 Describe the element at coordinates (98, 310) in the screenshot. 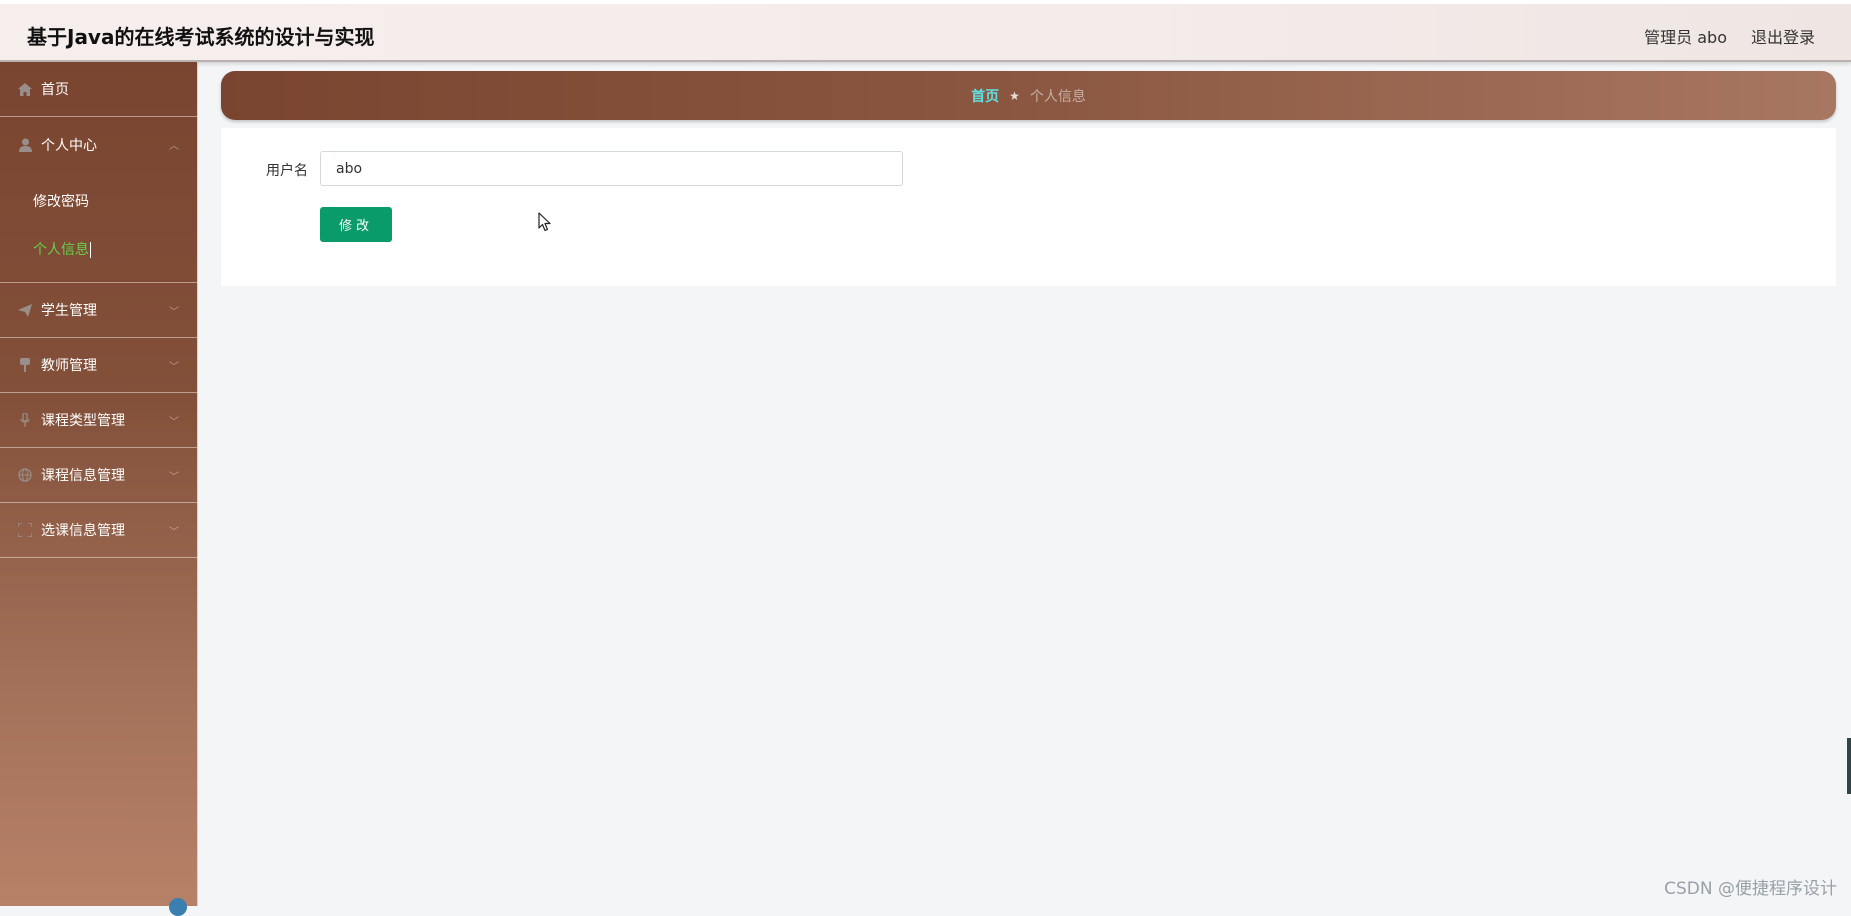

I see `sidebar-item-student-management: 学生管理 ﹀` at that location.